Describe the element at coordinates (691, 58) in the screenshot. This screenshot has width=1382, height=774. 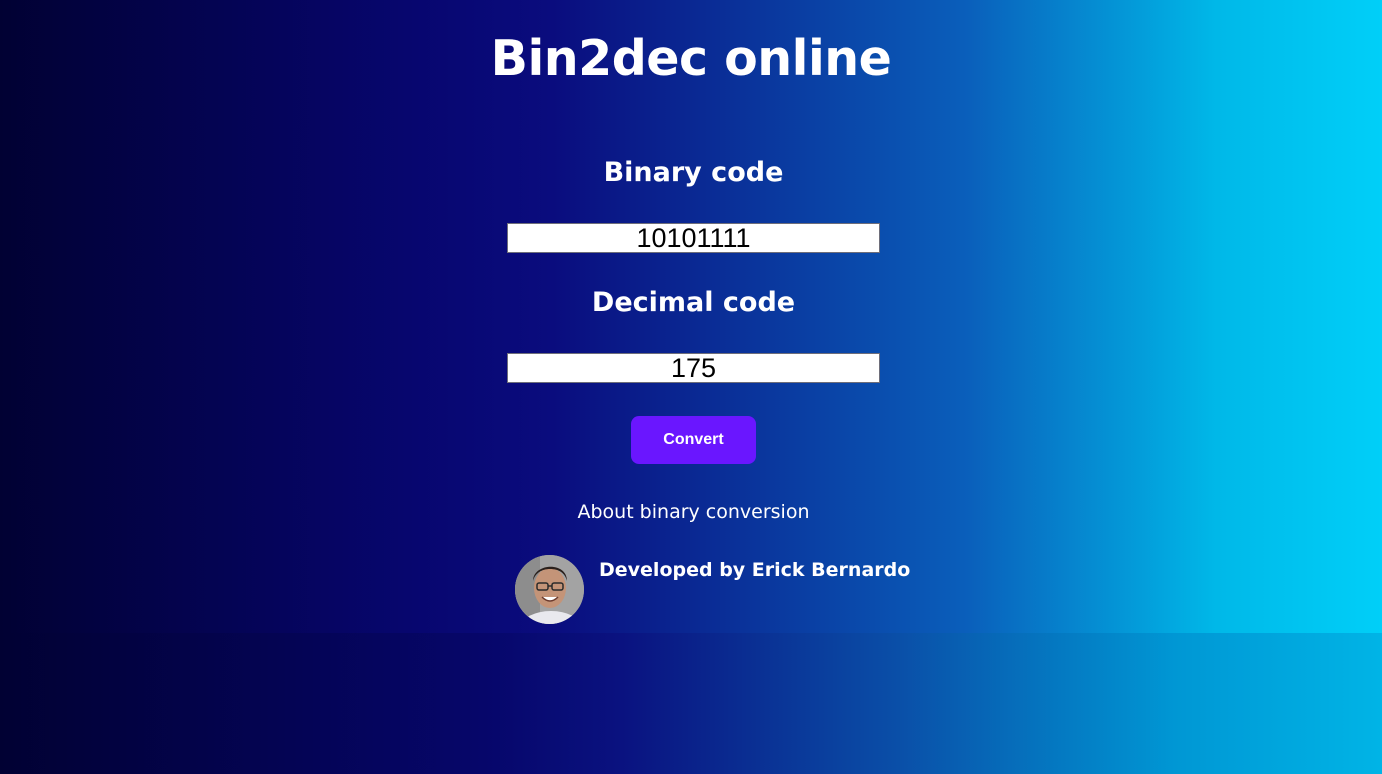
I see `page-title: Bin2dec online` at that location.